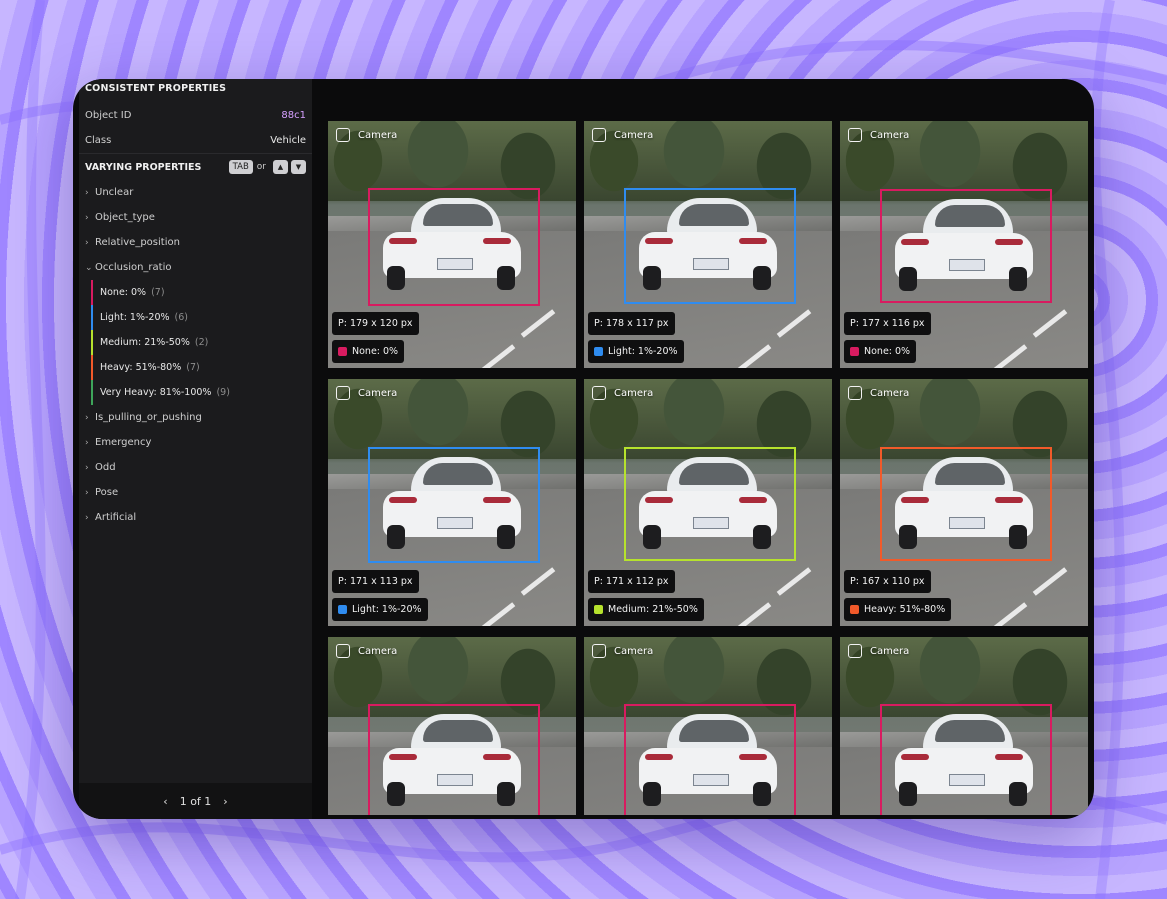 Image resolution: width=1167 pixels, height=899 pixels. Describe the element at coordinates (105, 467) in the screenshot. I see `property-label: Odd` at that location.